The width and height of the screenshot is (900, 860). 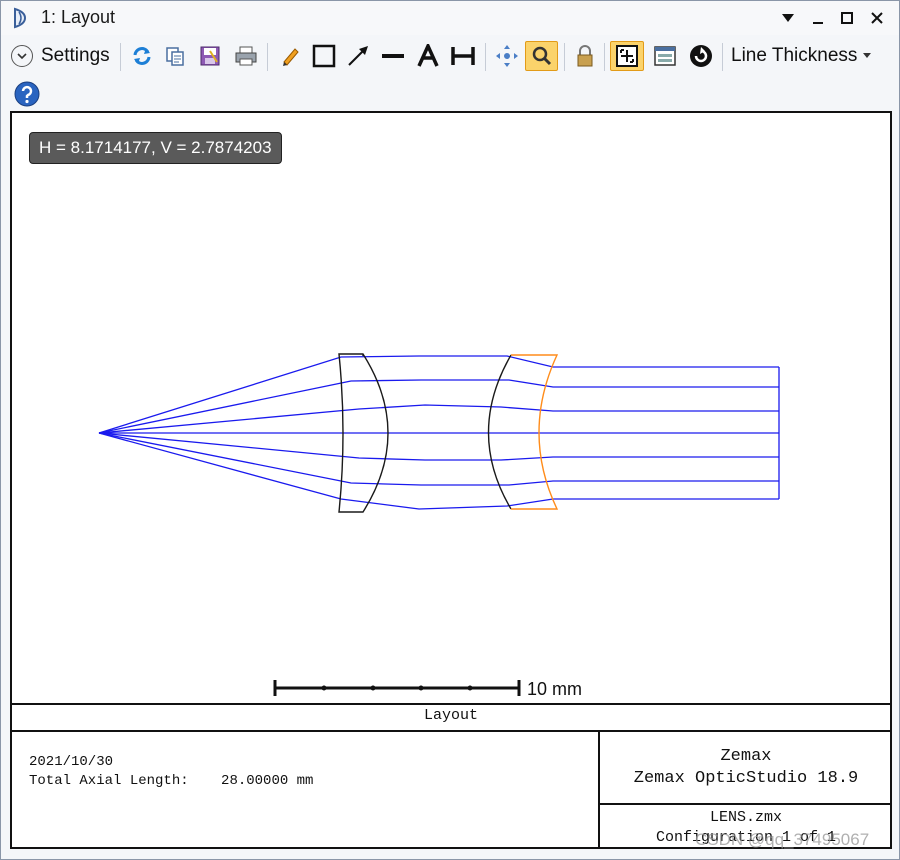 What do you see at coordinates (155, 148) in the screenshot?
I see `cursor-readout: H = 8.1714177, V = 2.7874203` at bounding box center [155, 148].